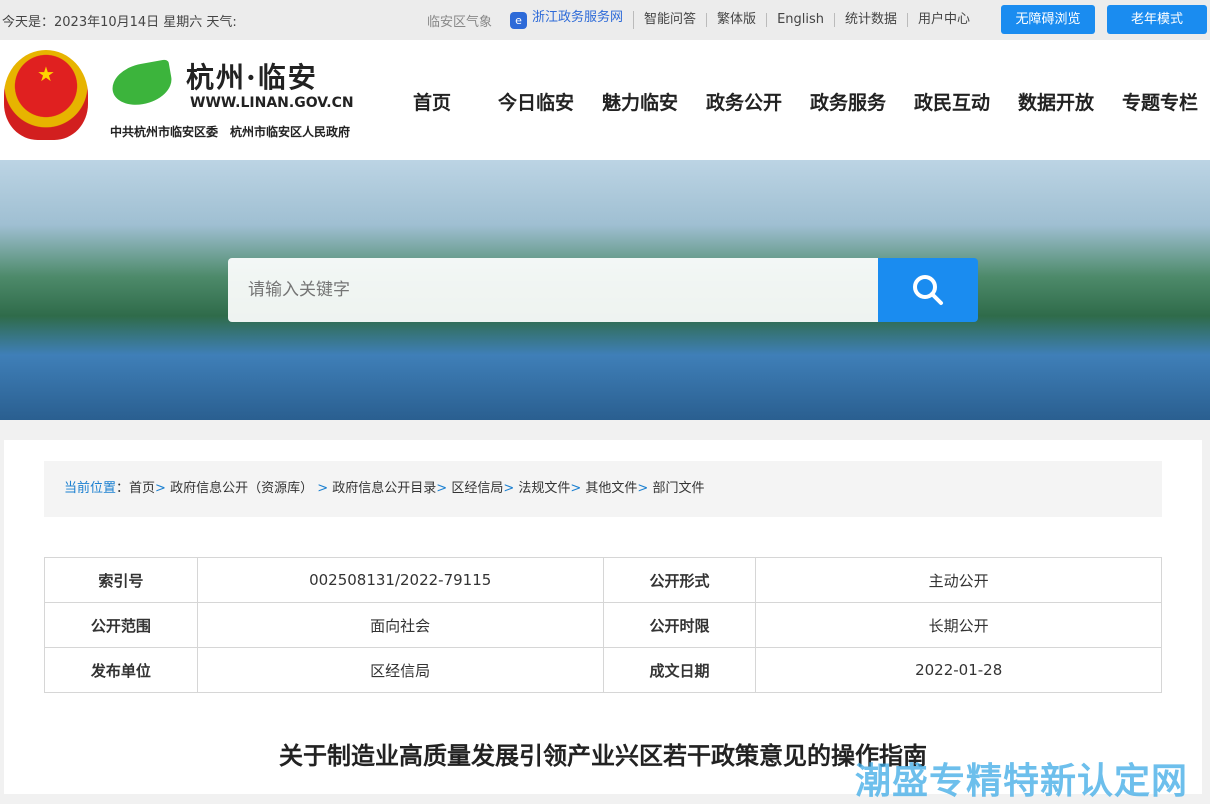 This screenshot has height=804, width=1210. I want to click on breadcrumb-label: 当前位置, so click(90, 488).